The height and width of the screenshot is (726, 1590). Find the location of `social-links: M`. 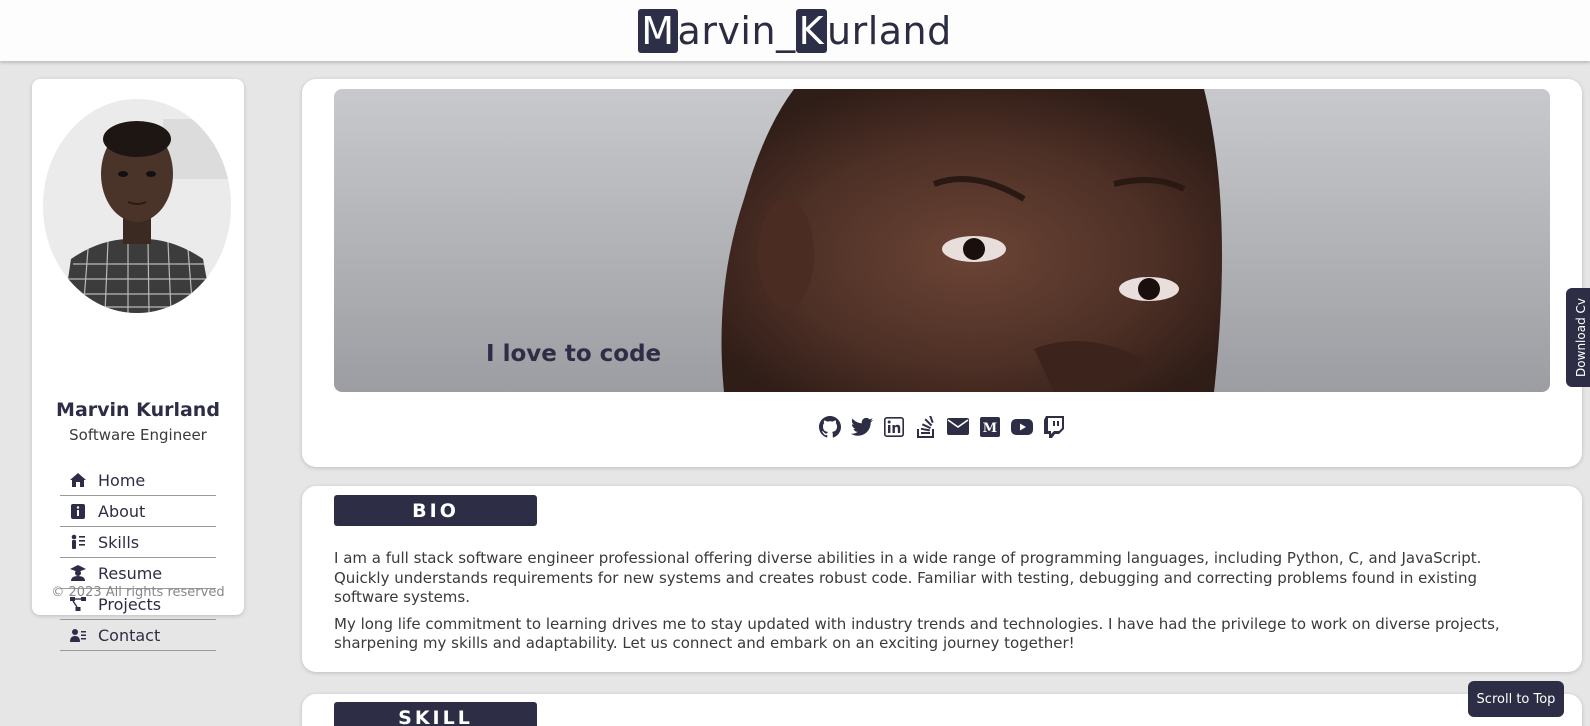

social-links: M is located at coordinates (942, 426).